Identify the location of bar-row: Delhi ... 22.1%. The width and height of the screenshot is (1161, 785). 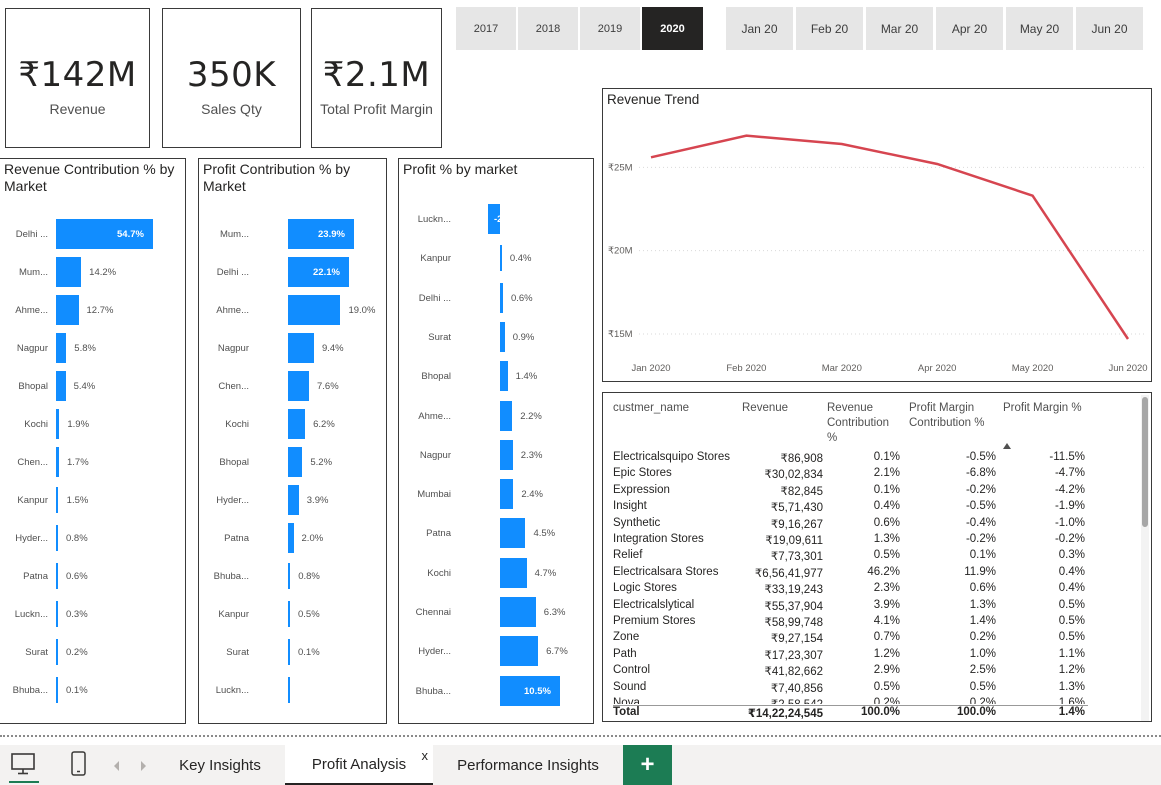
(292, 272).